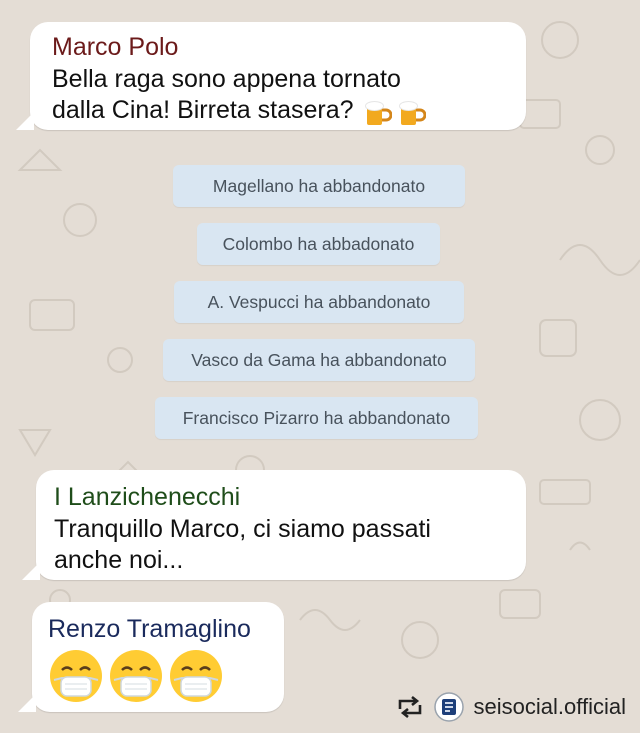  I want to click on sender-name: I Lanzichenecchi, so click(147, 497).